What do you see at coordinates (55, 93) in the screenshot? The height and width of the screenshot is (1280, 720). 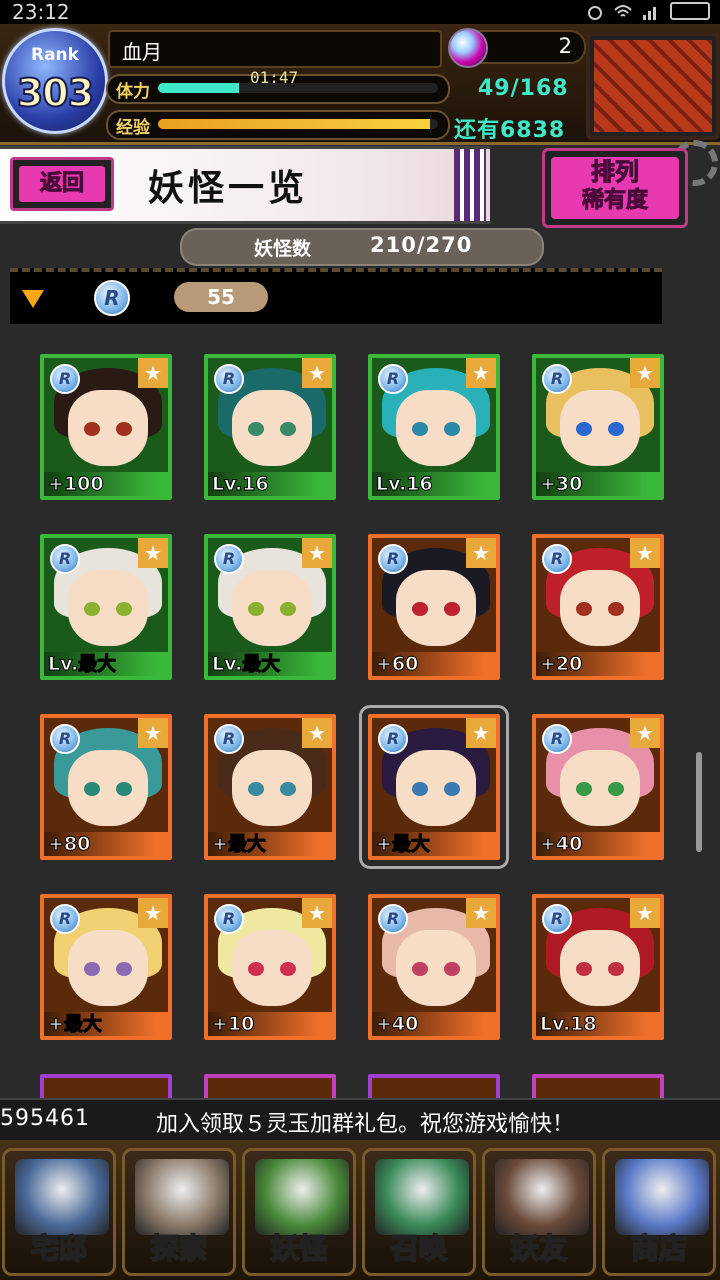 I see `rank-number: 303` at bounding box center [55, 93].